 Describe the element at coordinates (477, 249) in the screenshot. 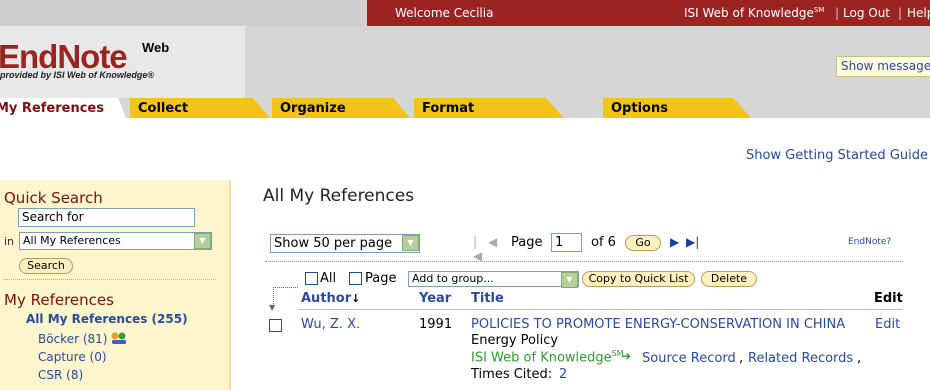

I see `first-page-icon: |◀` at that location.